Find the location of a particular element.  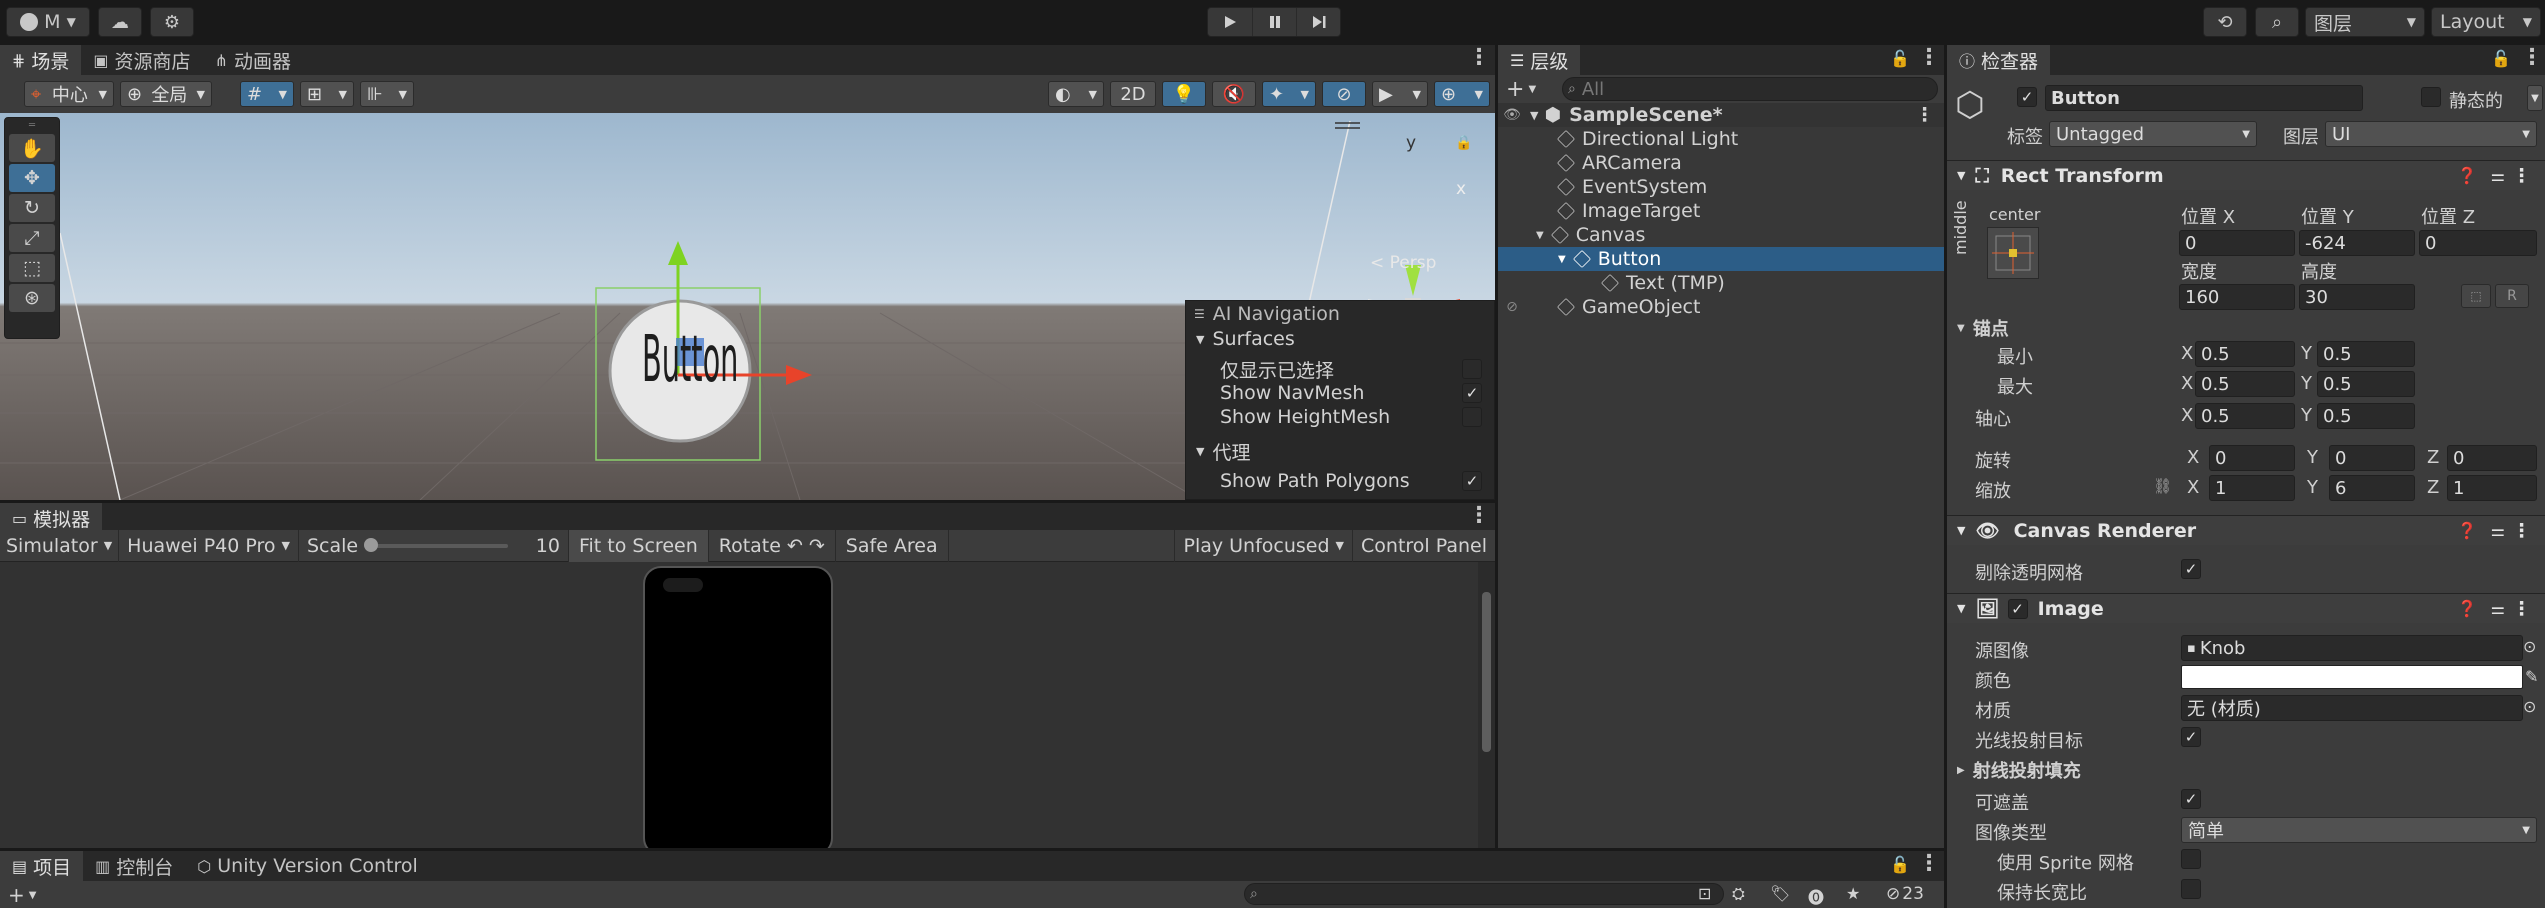

tab-simulator: ▭ 模拟器 is located at coordinates (51, 518).